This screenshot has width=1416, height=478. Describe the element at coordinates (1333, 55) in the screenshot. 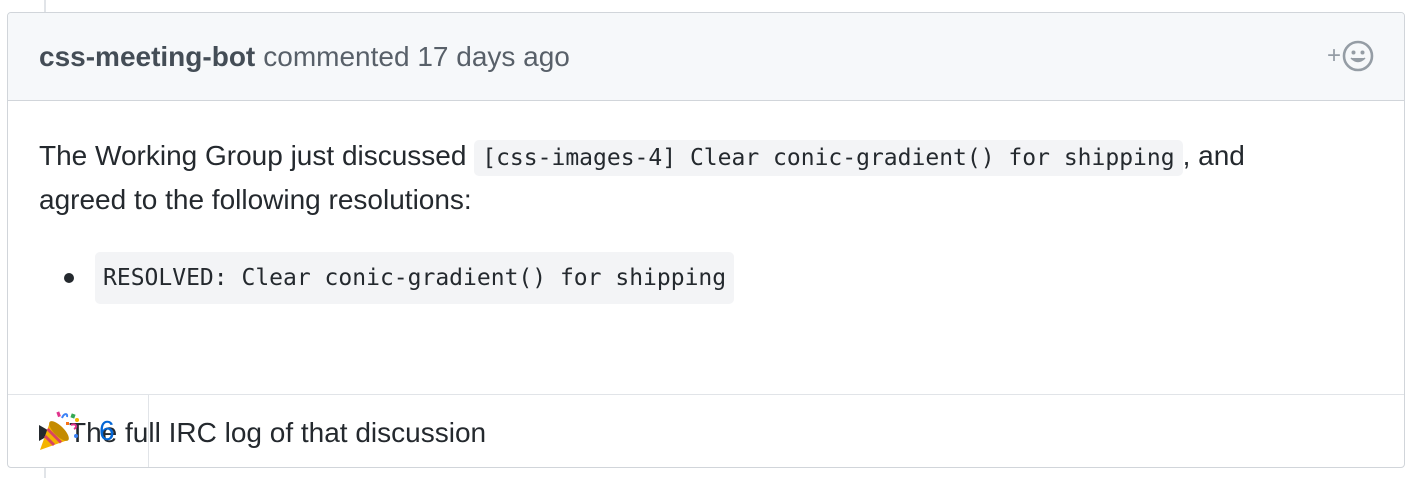

I see `plus-icon: +` at that location.